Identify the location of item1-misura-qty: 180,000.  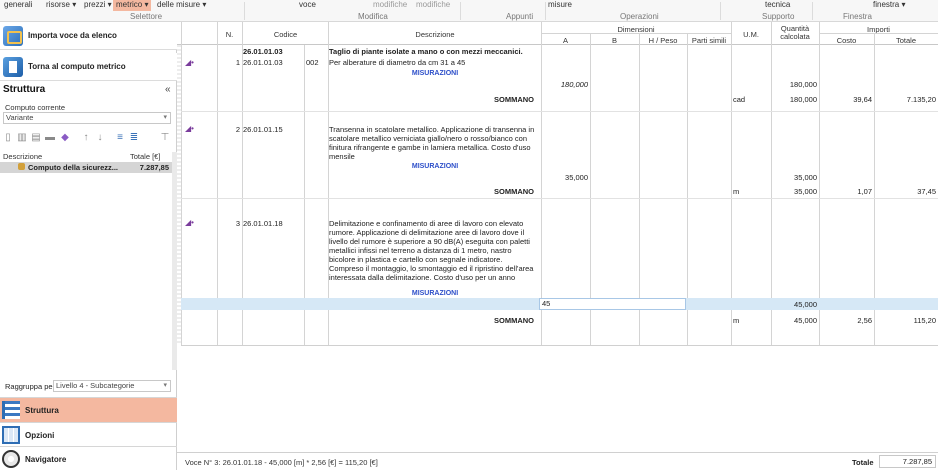
(803, 84).